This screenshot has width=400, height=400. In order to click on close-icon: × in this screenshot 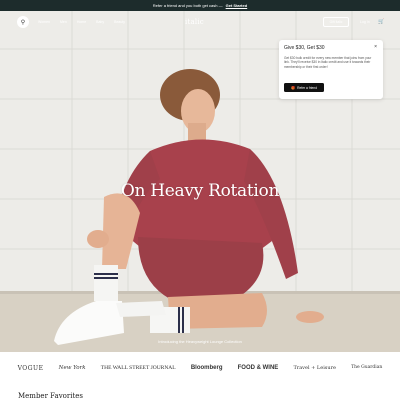, I will do `click(375, 47)`.